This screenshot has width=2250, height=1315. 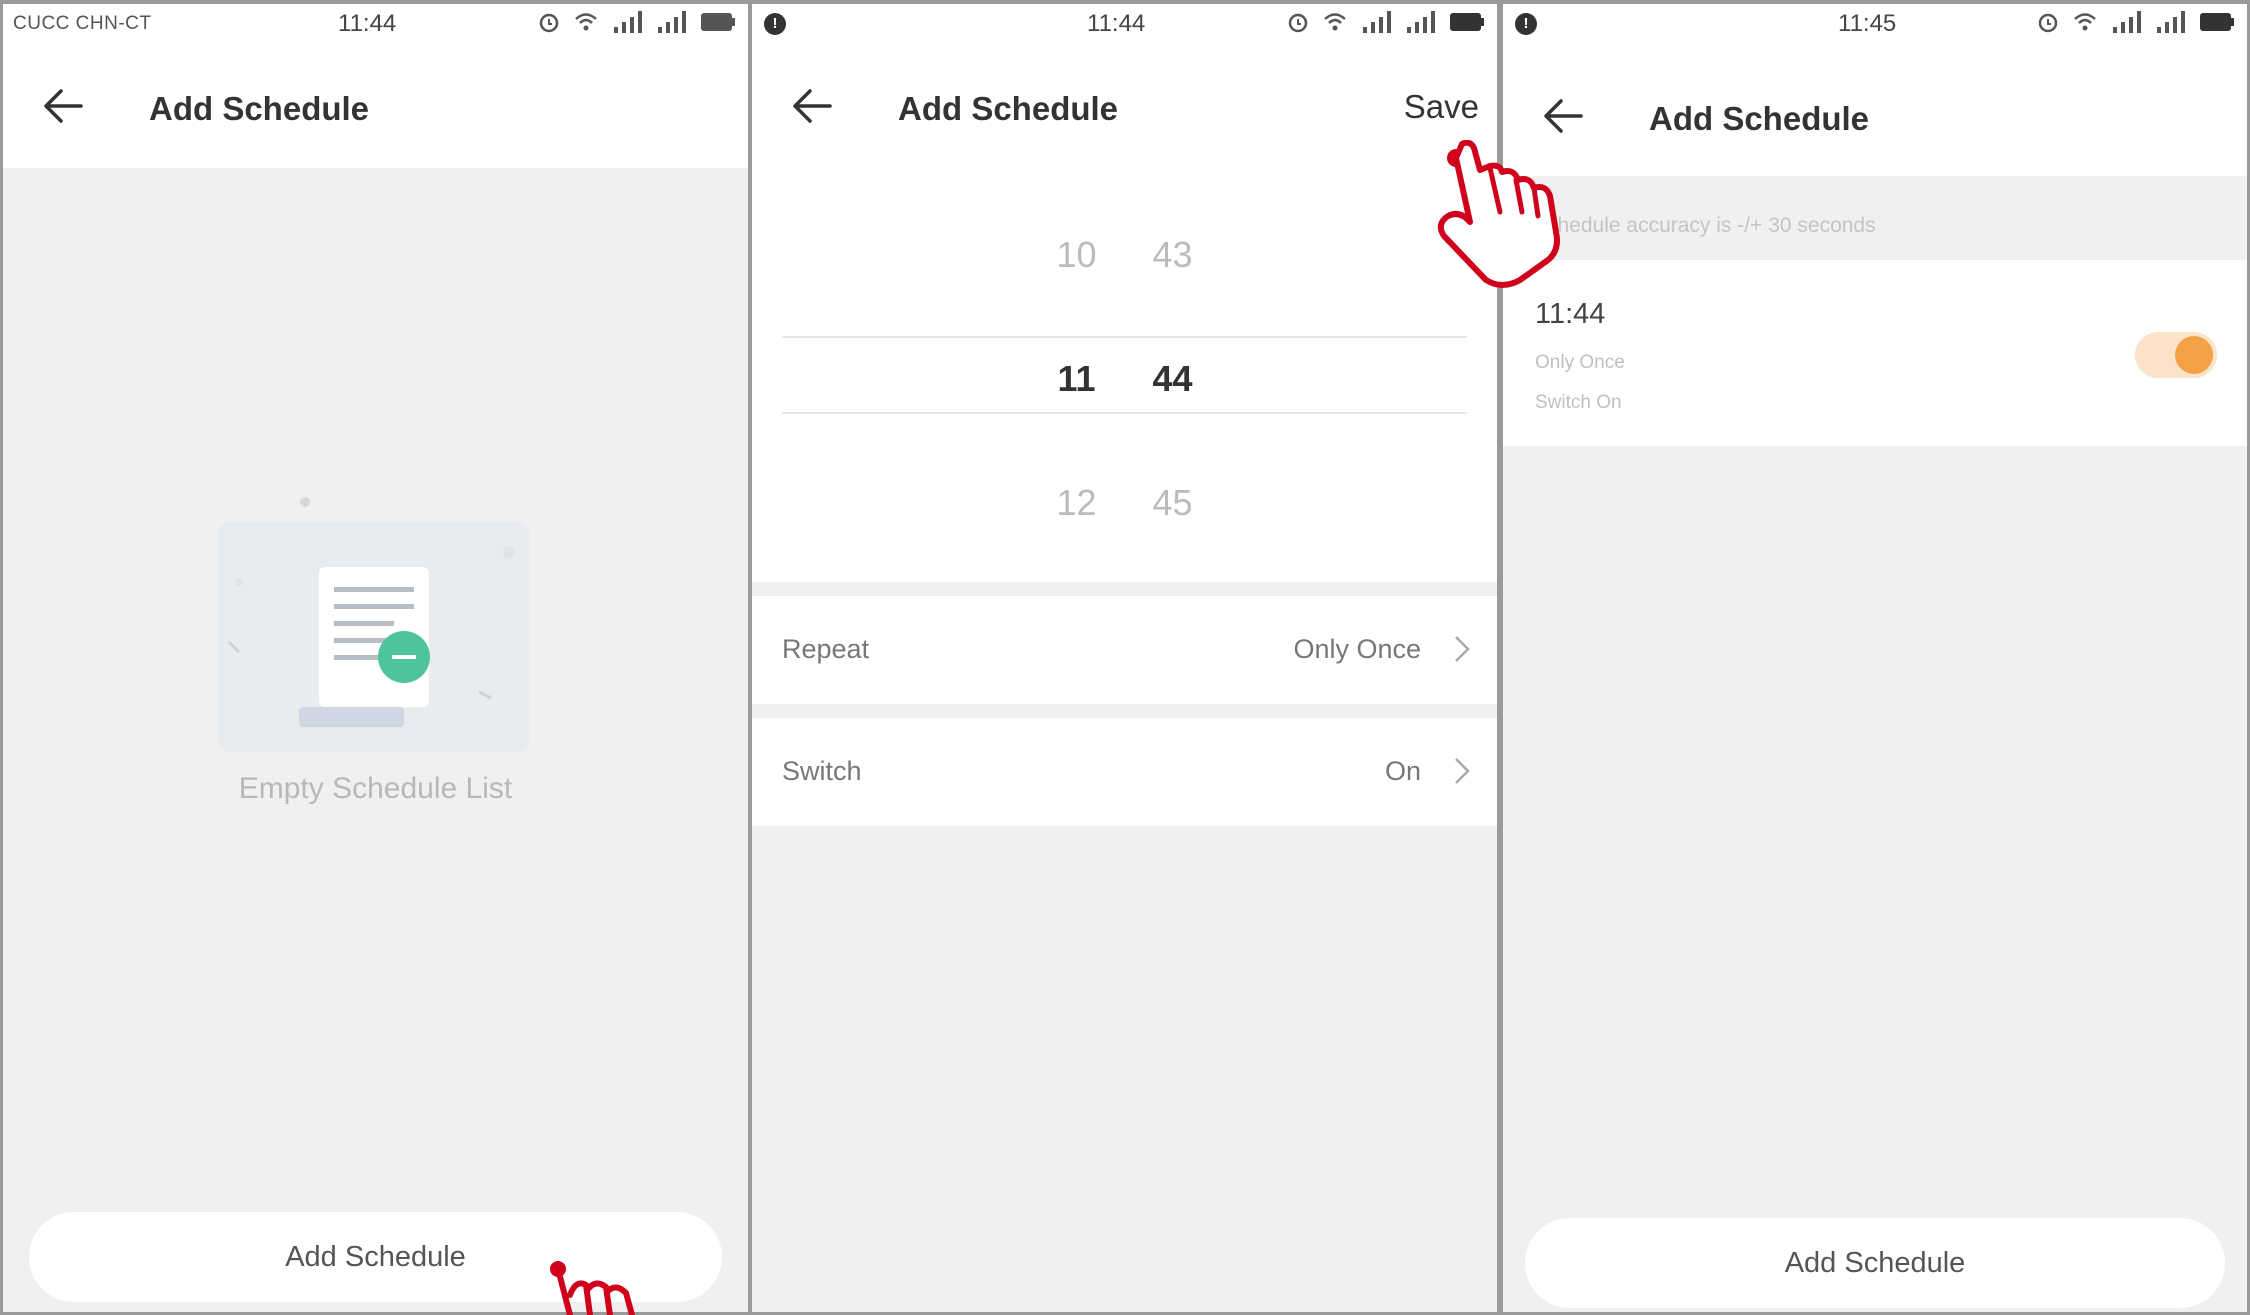 I want to click on schedule-item: 11:44 Only Once Switch On, so click(x=1875, y=353).